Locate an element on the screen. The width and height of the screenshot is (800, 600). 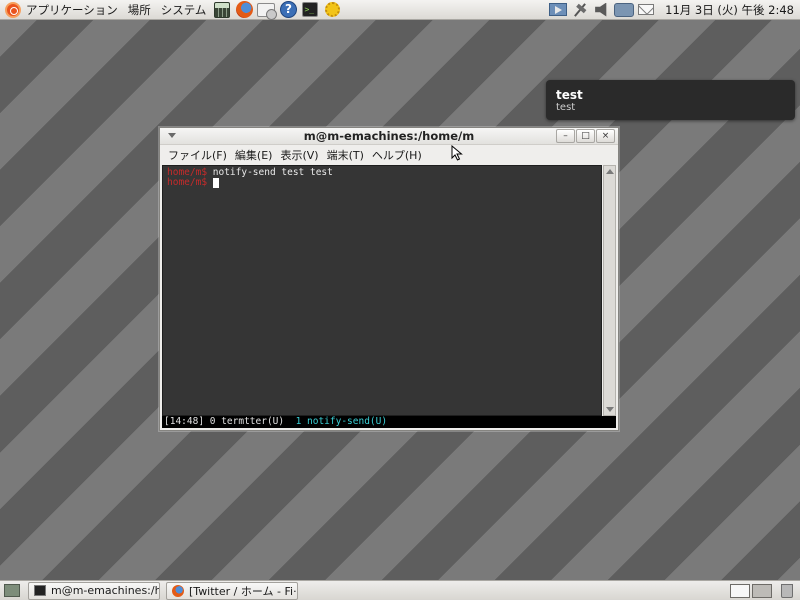
sun-launcher is located at coordinates (332, 10).